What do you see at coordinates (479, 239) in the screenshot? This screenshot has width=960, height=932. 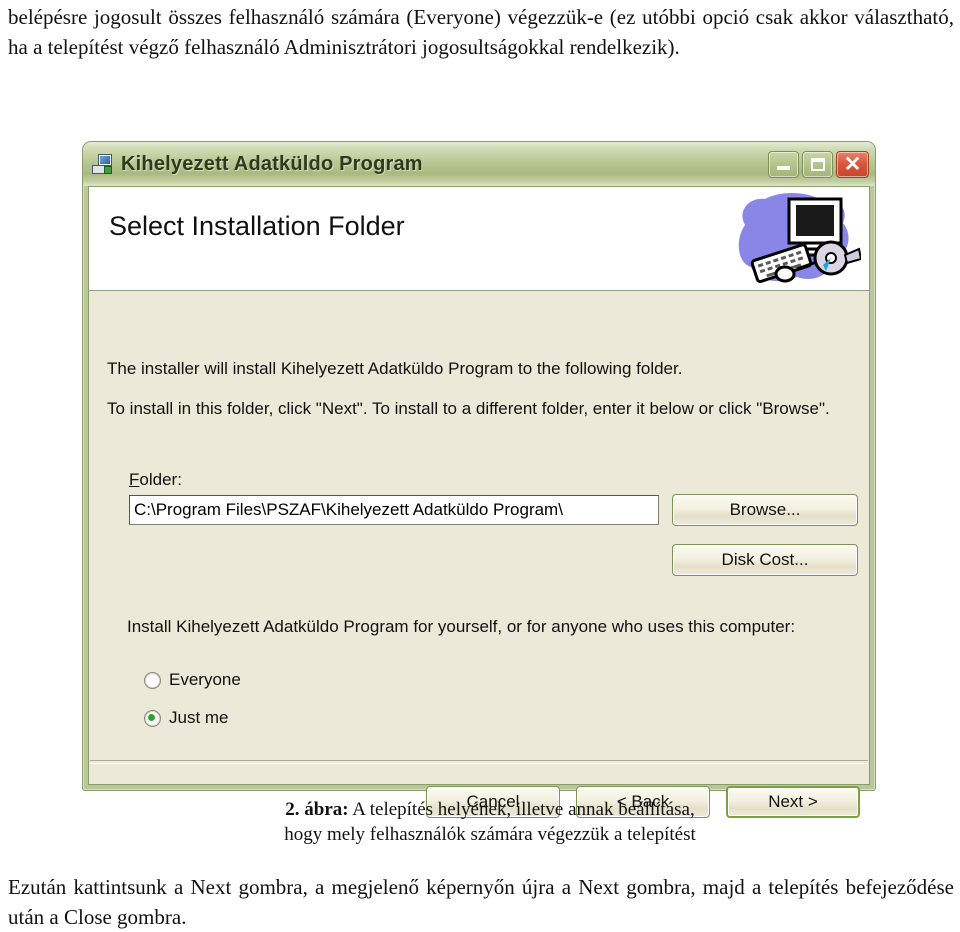 I see `wizard-banner: Select Installation Folder` at bounding box center [479, 239].